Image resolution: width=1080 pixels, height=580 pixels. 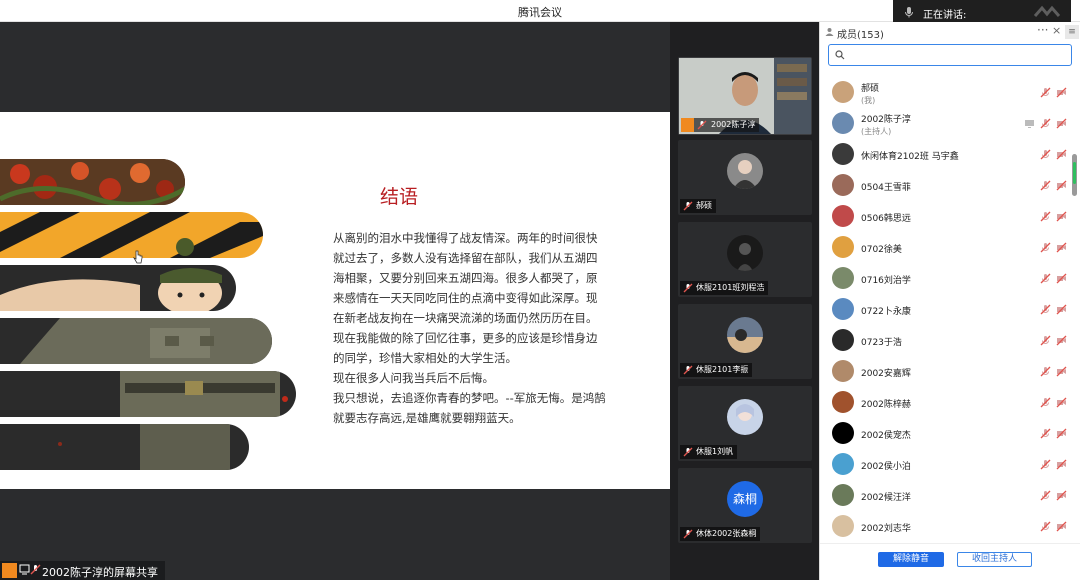 What do you see at coordinates (886, 374) in the screenshot?
I see `member-name: 2002安嘉辉` at bounding box center [886, 374].